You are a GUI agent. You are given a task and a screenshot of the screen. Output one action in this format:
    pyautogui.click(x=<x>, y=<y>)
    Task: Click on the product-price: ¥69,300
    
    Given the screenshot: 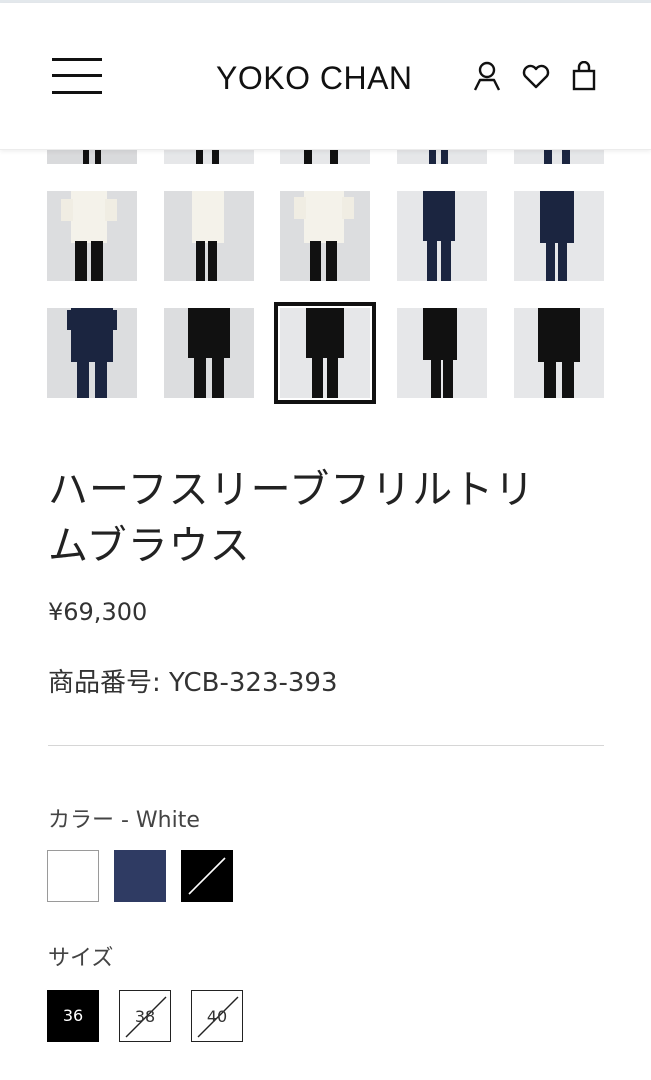 What is the action you would take?
    pyautogui.click(x=98, y=612)
    